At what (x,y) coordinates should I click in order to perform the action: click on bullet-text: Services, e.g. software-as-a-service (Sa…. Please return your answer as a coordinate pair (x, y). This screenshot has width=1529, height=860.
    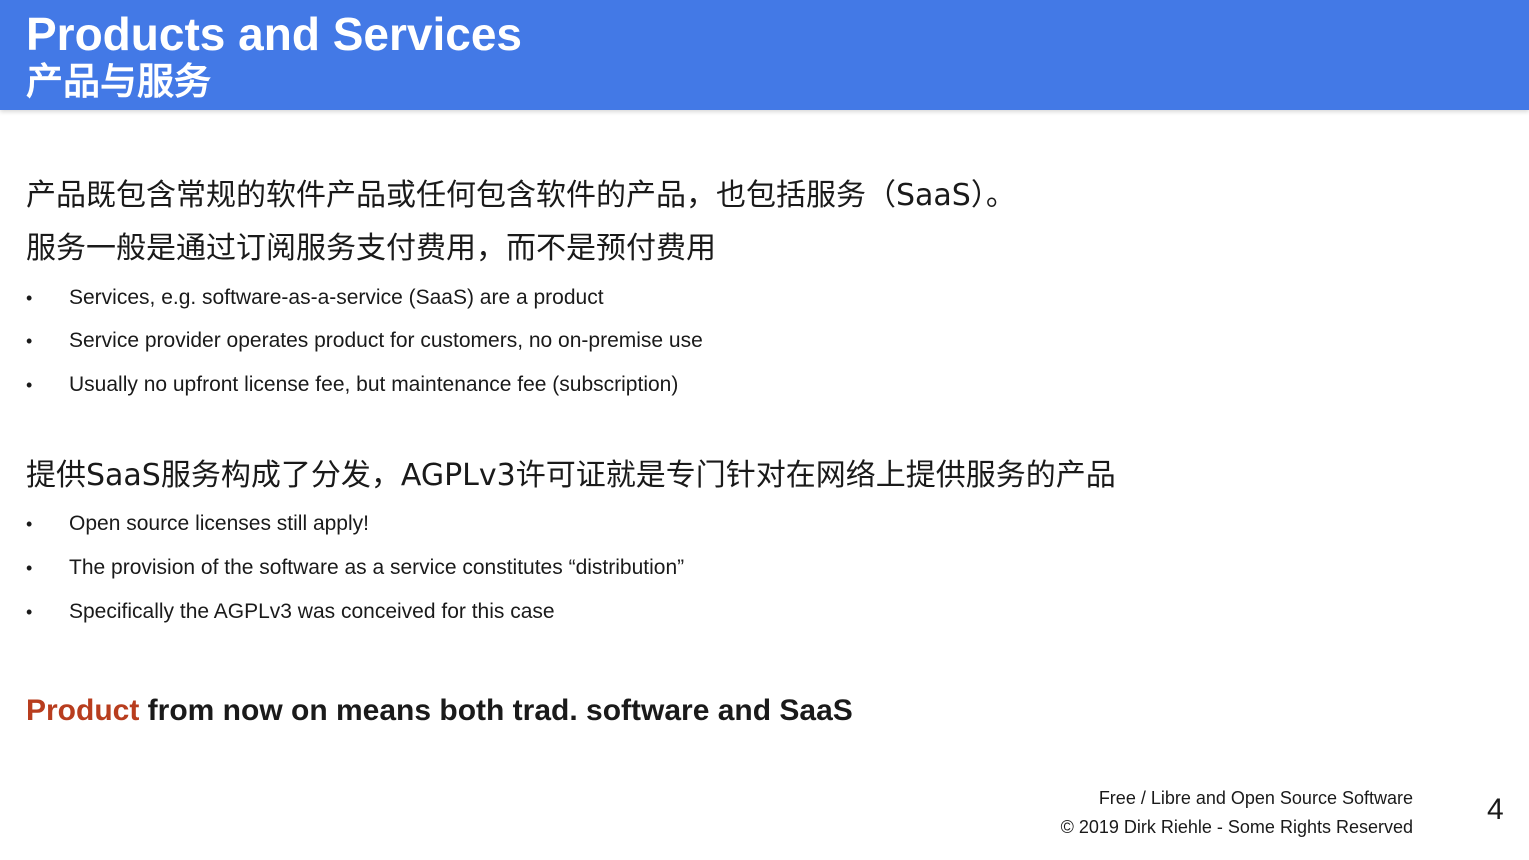
    Looking at the image, I should click on (336, 297).